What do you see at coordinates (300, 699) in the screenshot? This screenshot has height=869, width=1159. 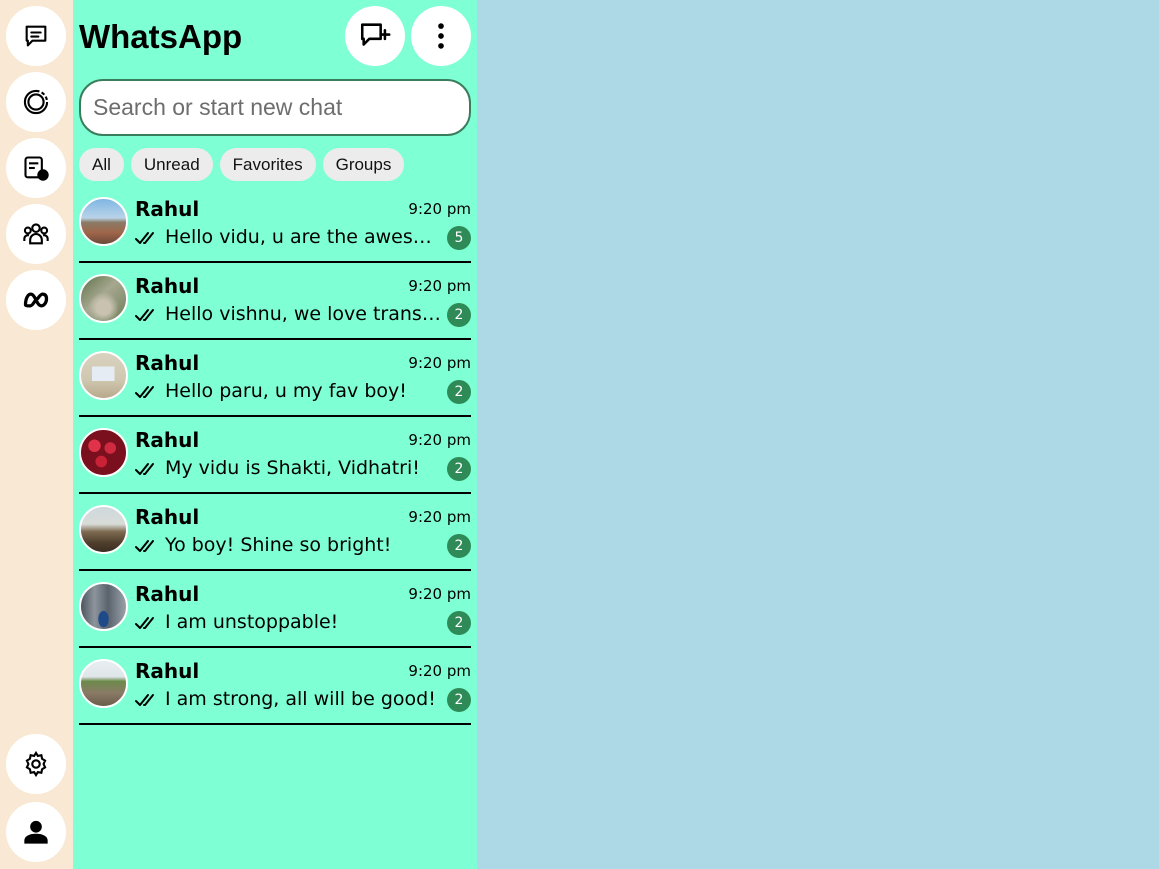 I see `chat-last-message: I am strong, all will be good!` at bounding box center [300, 699].